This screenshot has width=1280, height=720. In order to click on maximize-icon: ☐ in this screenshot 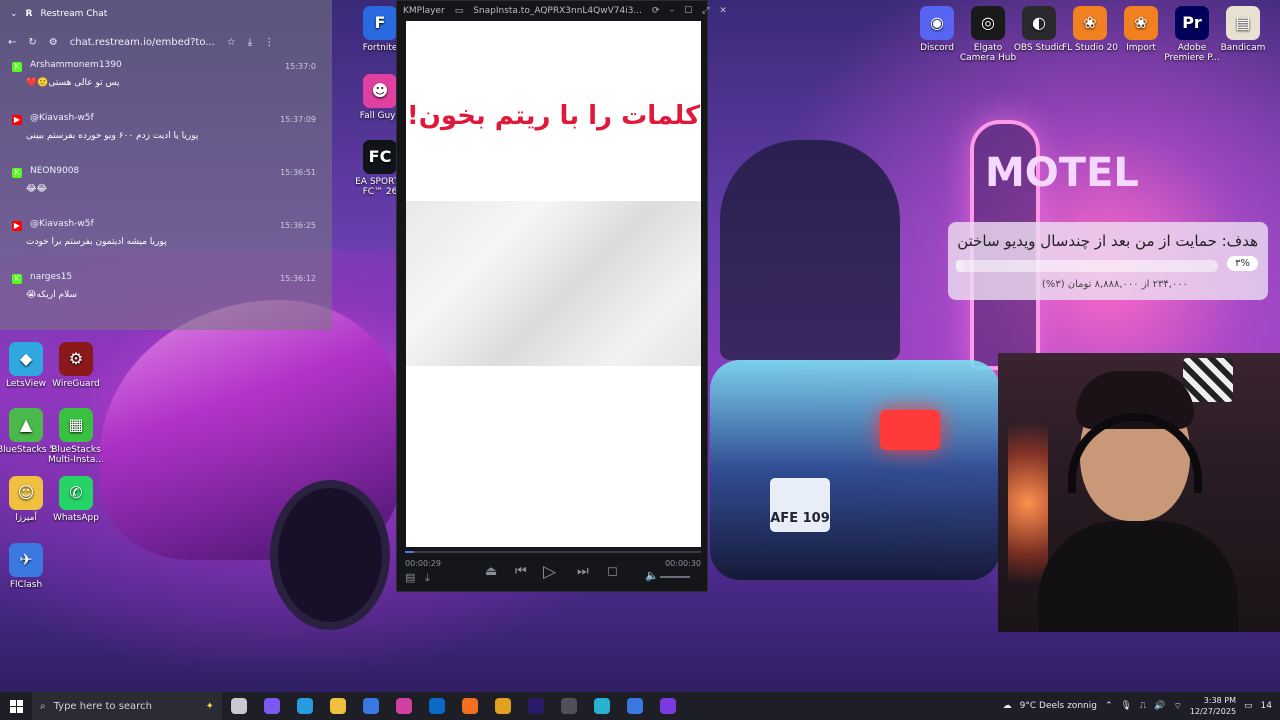, I will do `click(688, 11)`.